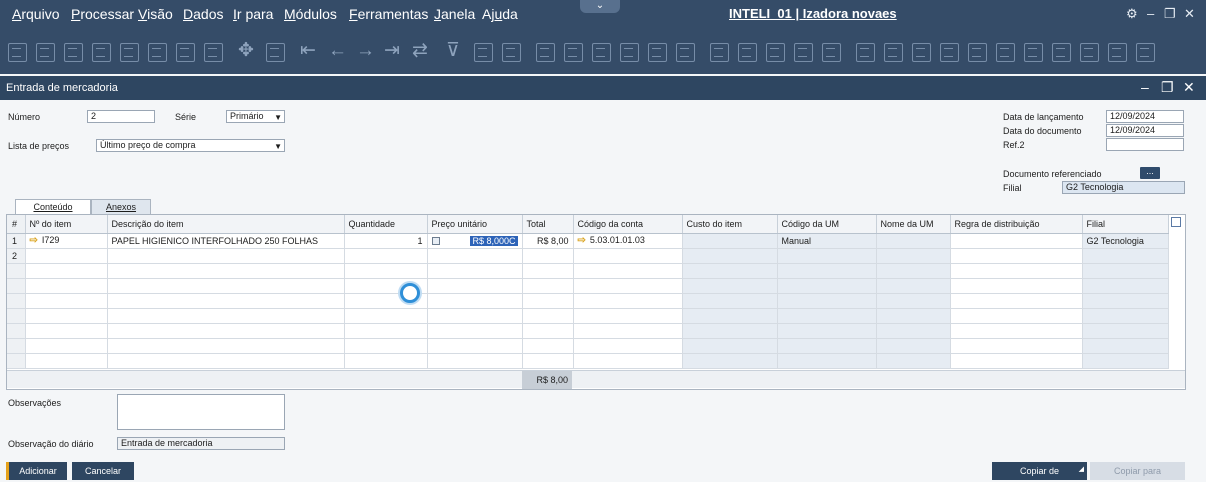 The height and width of the screenshot is (482, 1206). What do you see at coordinates (827, 224) in the screenshot?
I see `col-header-cod-um: Código da UM` at bounding box center [827, 224].